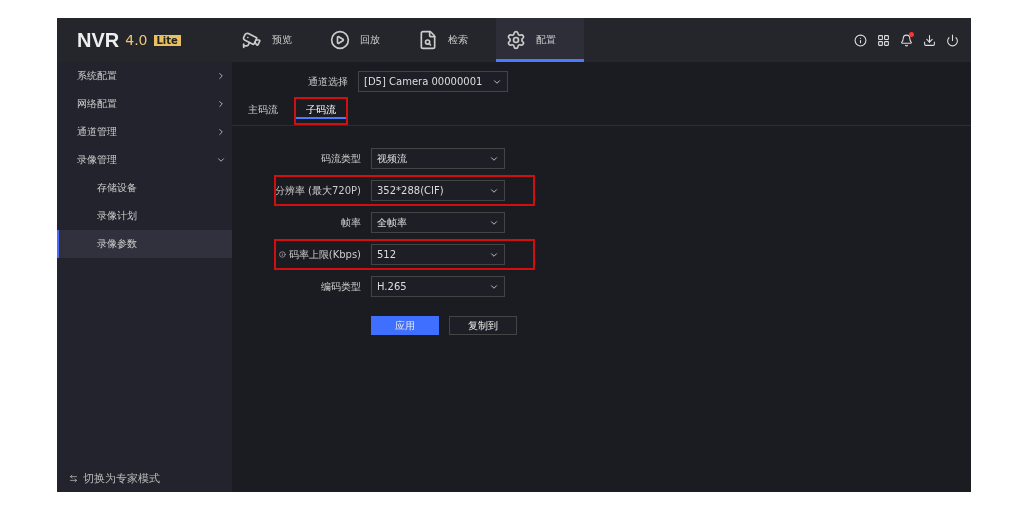 This screenshot has width=1032, height=527. What do you see at coordinates (221, 160) in the screenshot?
I see `chevron-down-icon` at bounding box center [221, 160].